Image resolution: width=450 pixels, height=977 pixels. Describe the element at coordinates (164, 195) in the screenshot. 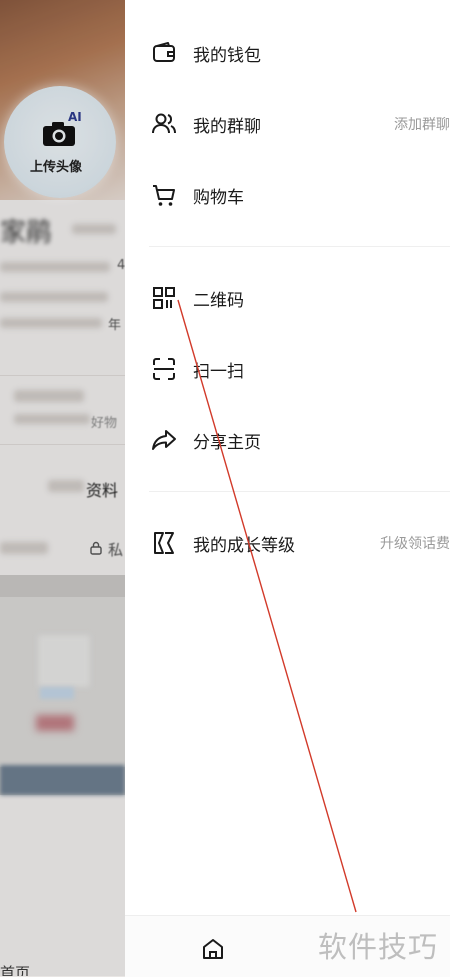

I see `shopping-cart-icon` at that location.